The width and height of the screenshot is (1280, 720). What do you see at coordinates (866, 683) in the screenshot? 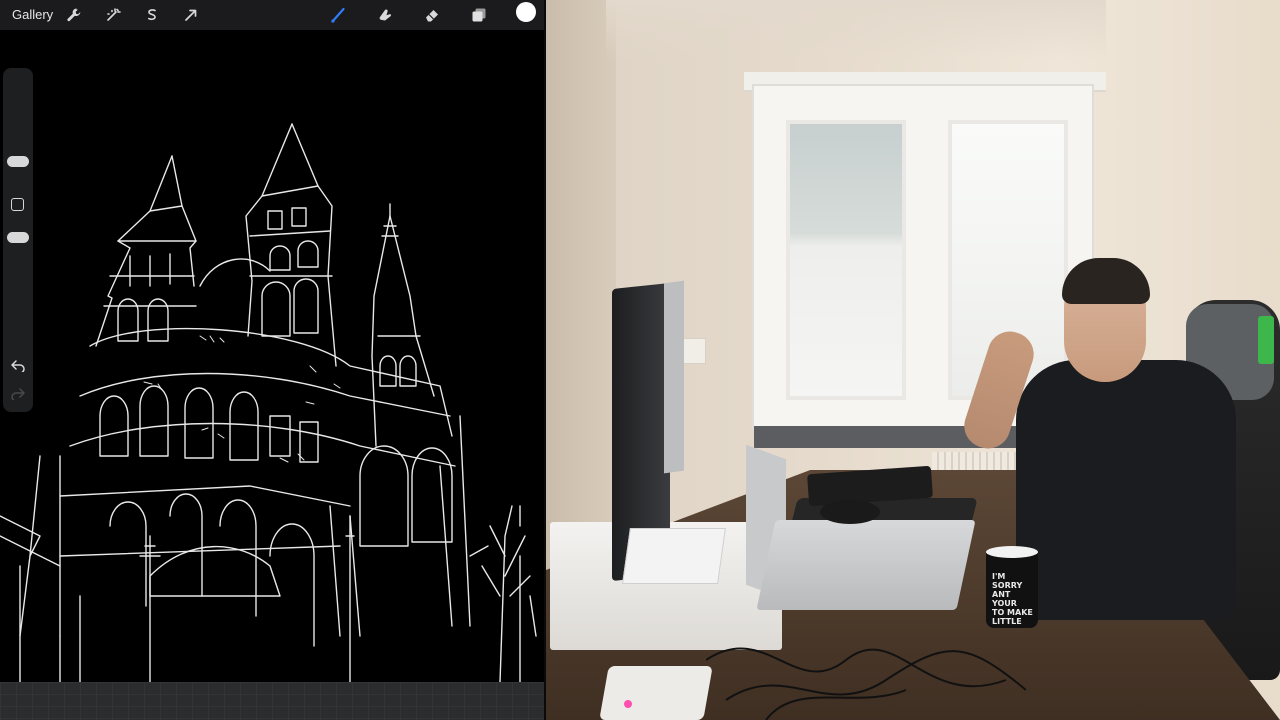
I see `cables` at bounding box center [866, 683].